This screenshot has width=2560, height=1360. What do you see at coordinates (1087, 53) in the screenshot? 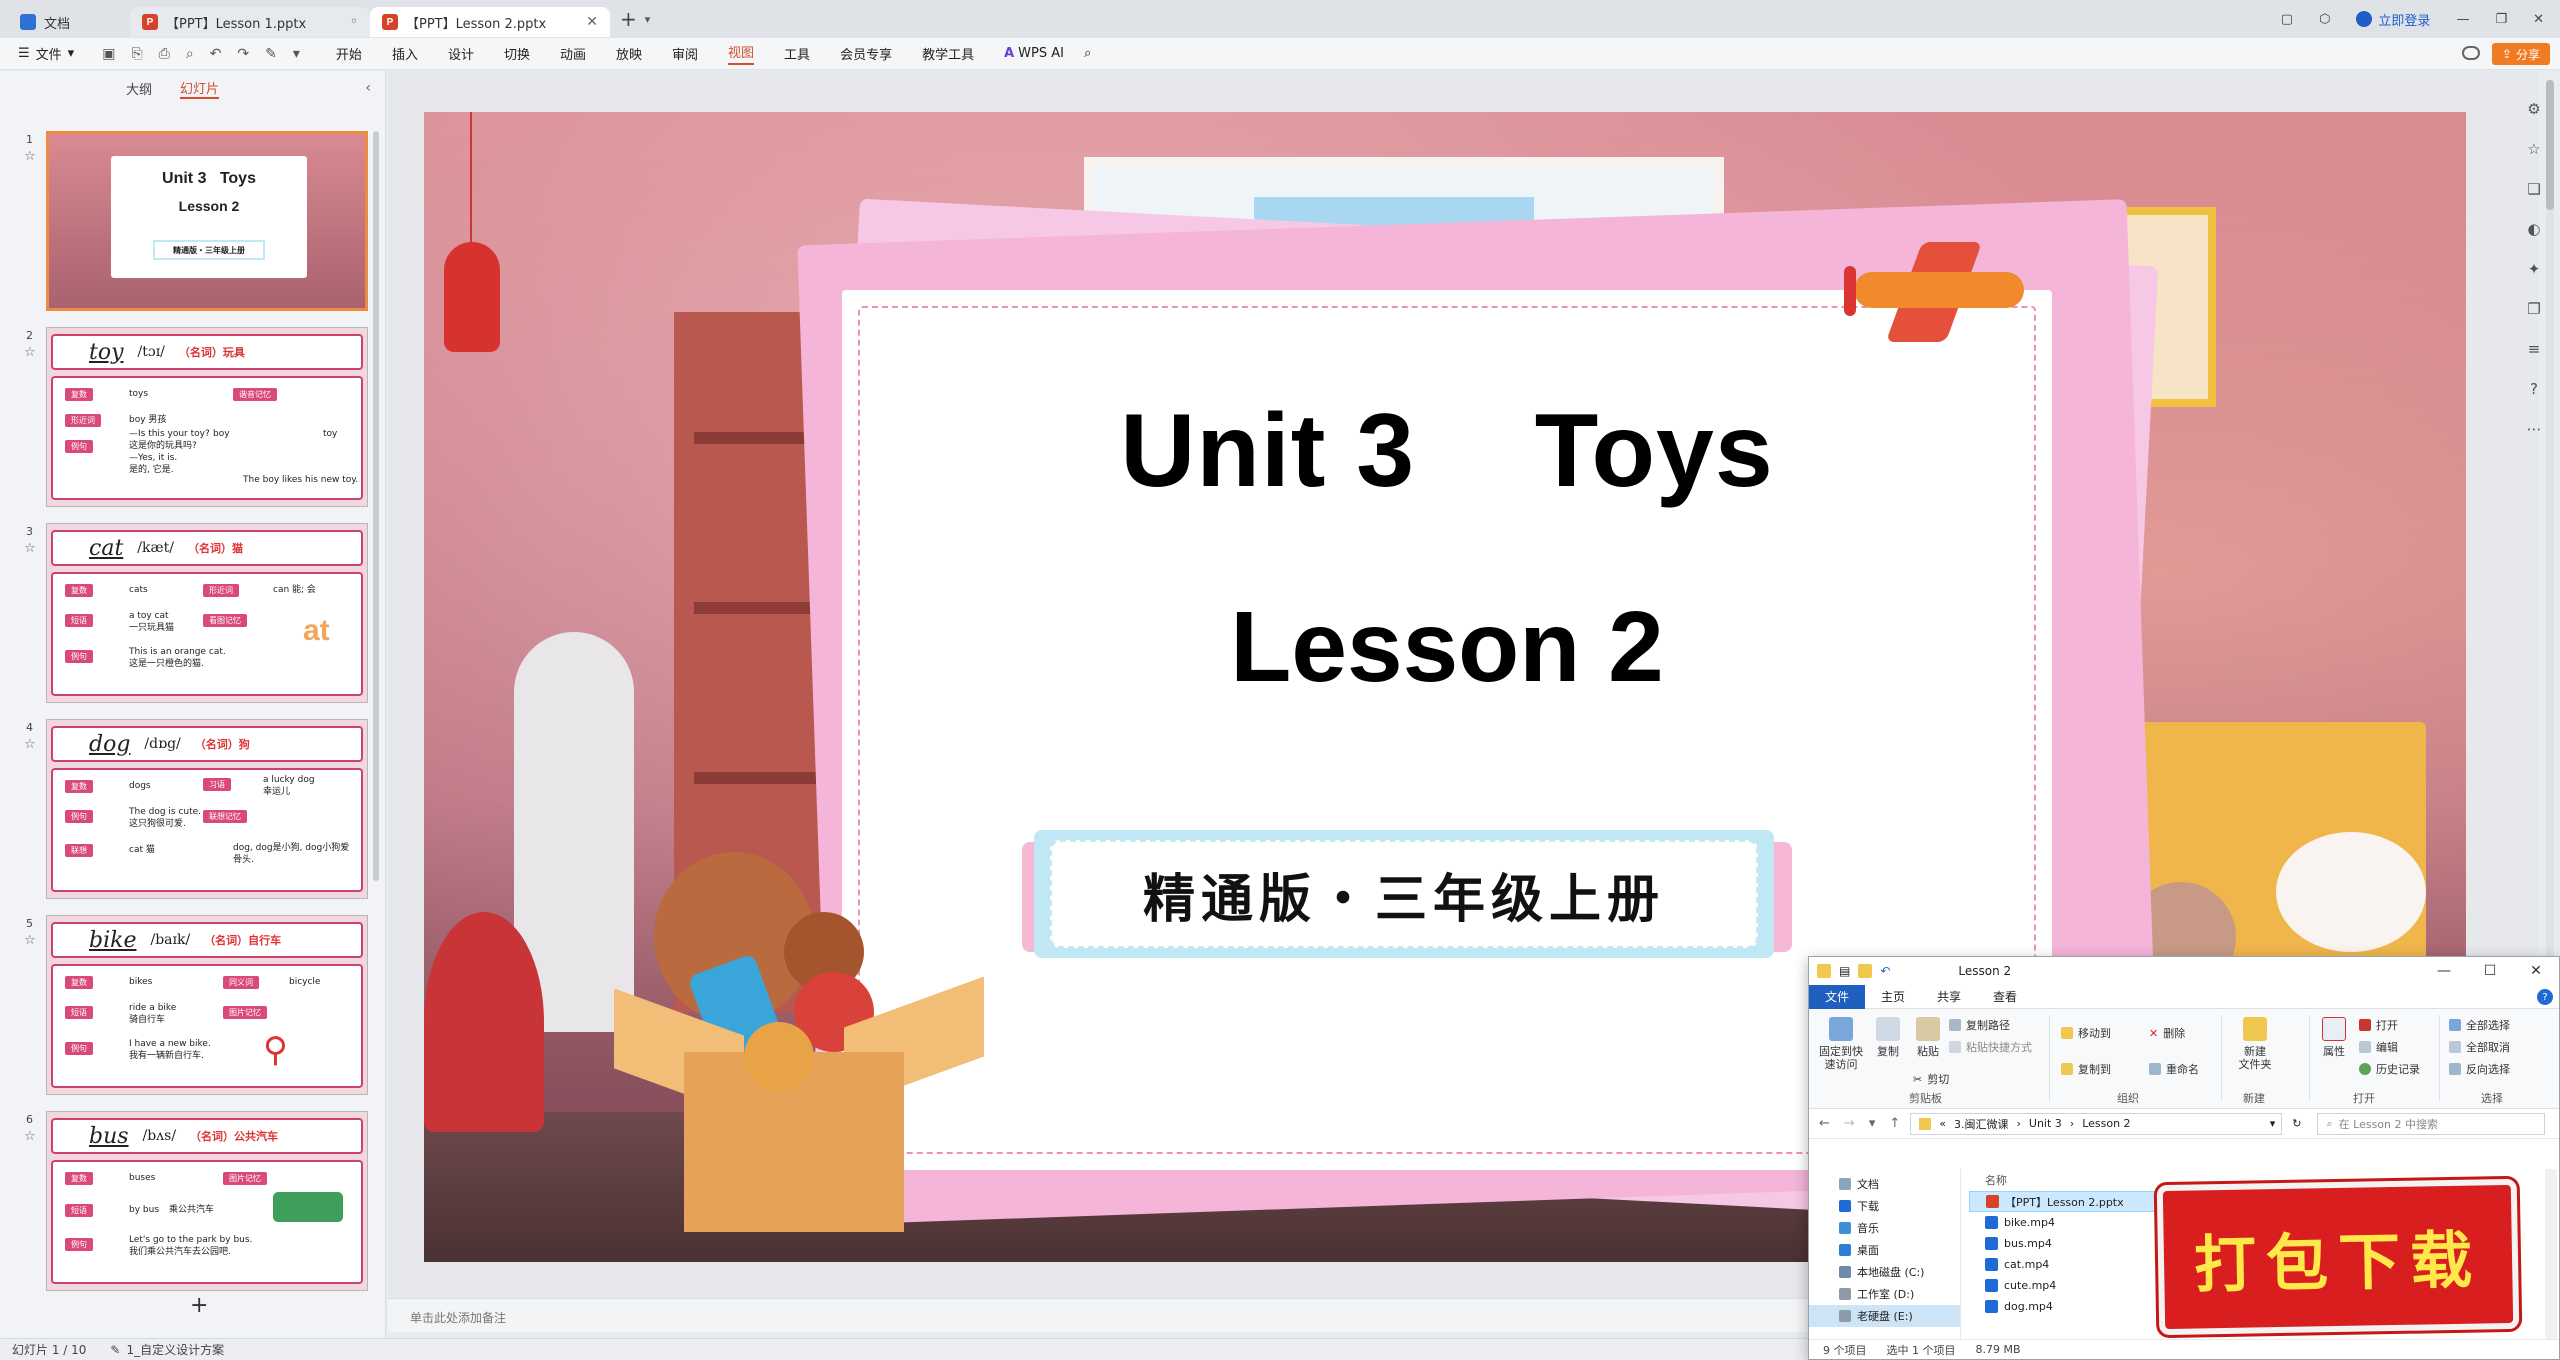
I see `search-icon: ⌕` at bounding box center [1087, 53].